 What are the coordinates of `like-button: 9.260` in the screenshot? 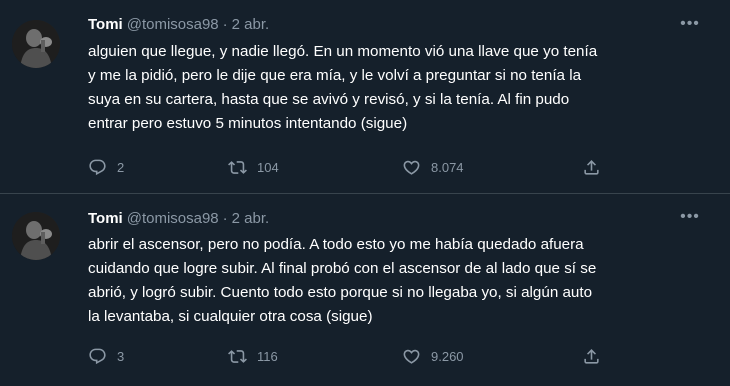 It's located at (433, 356).